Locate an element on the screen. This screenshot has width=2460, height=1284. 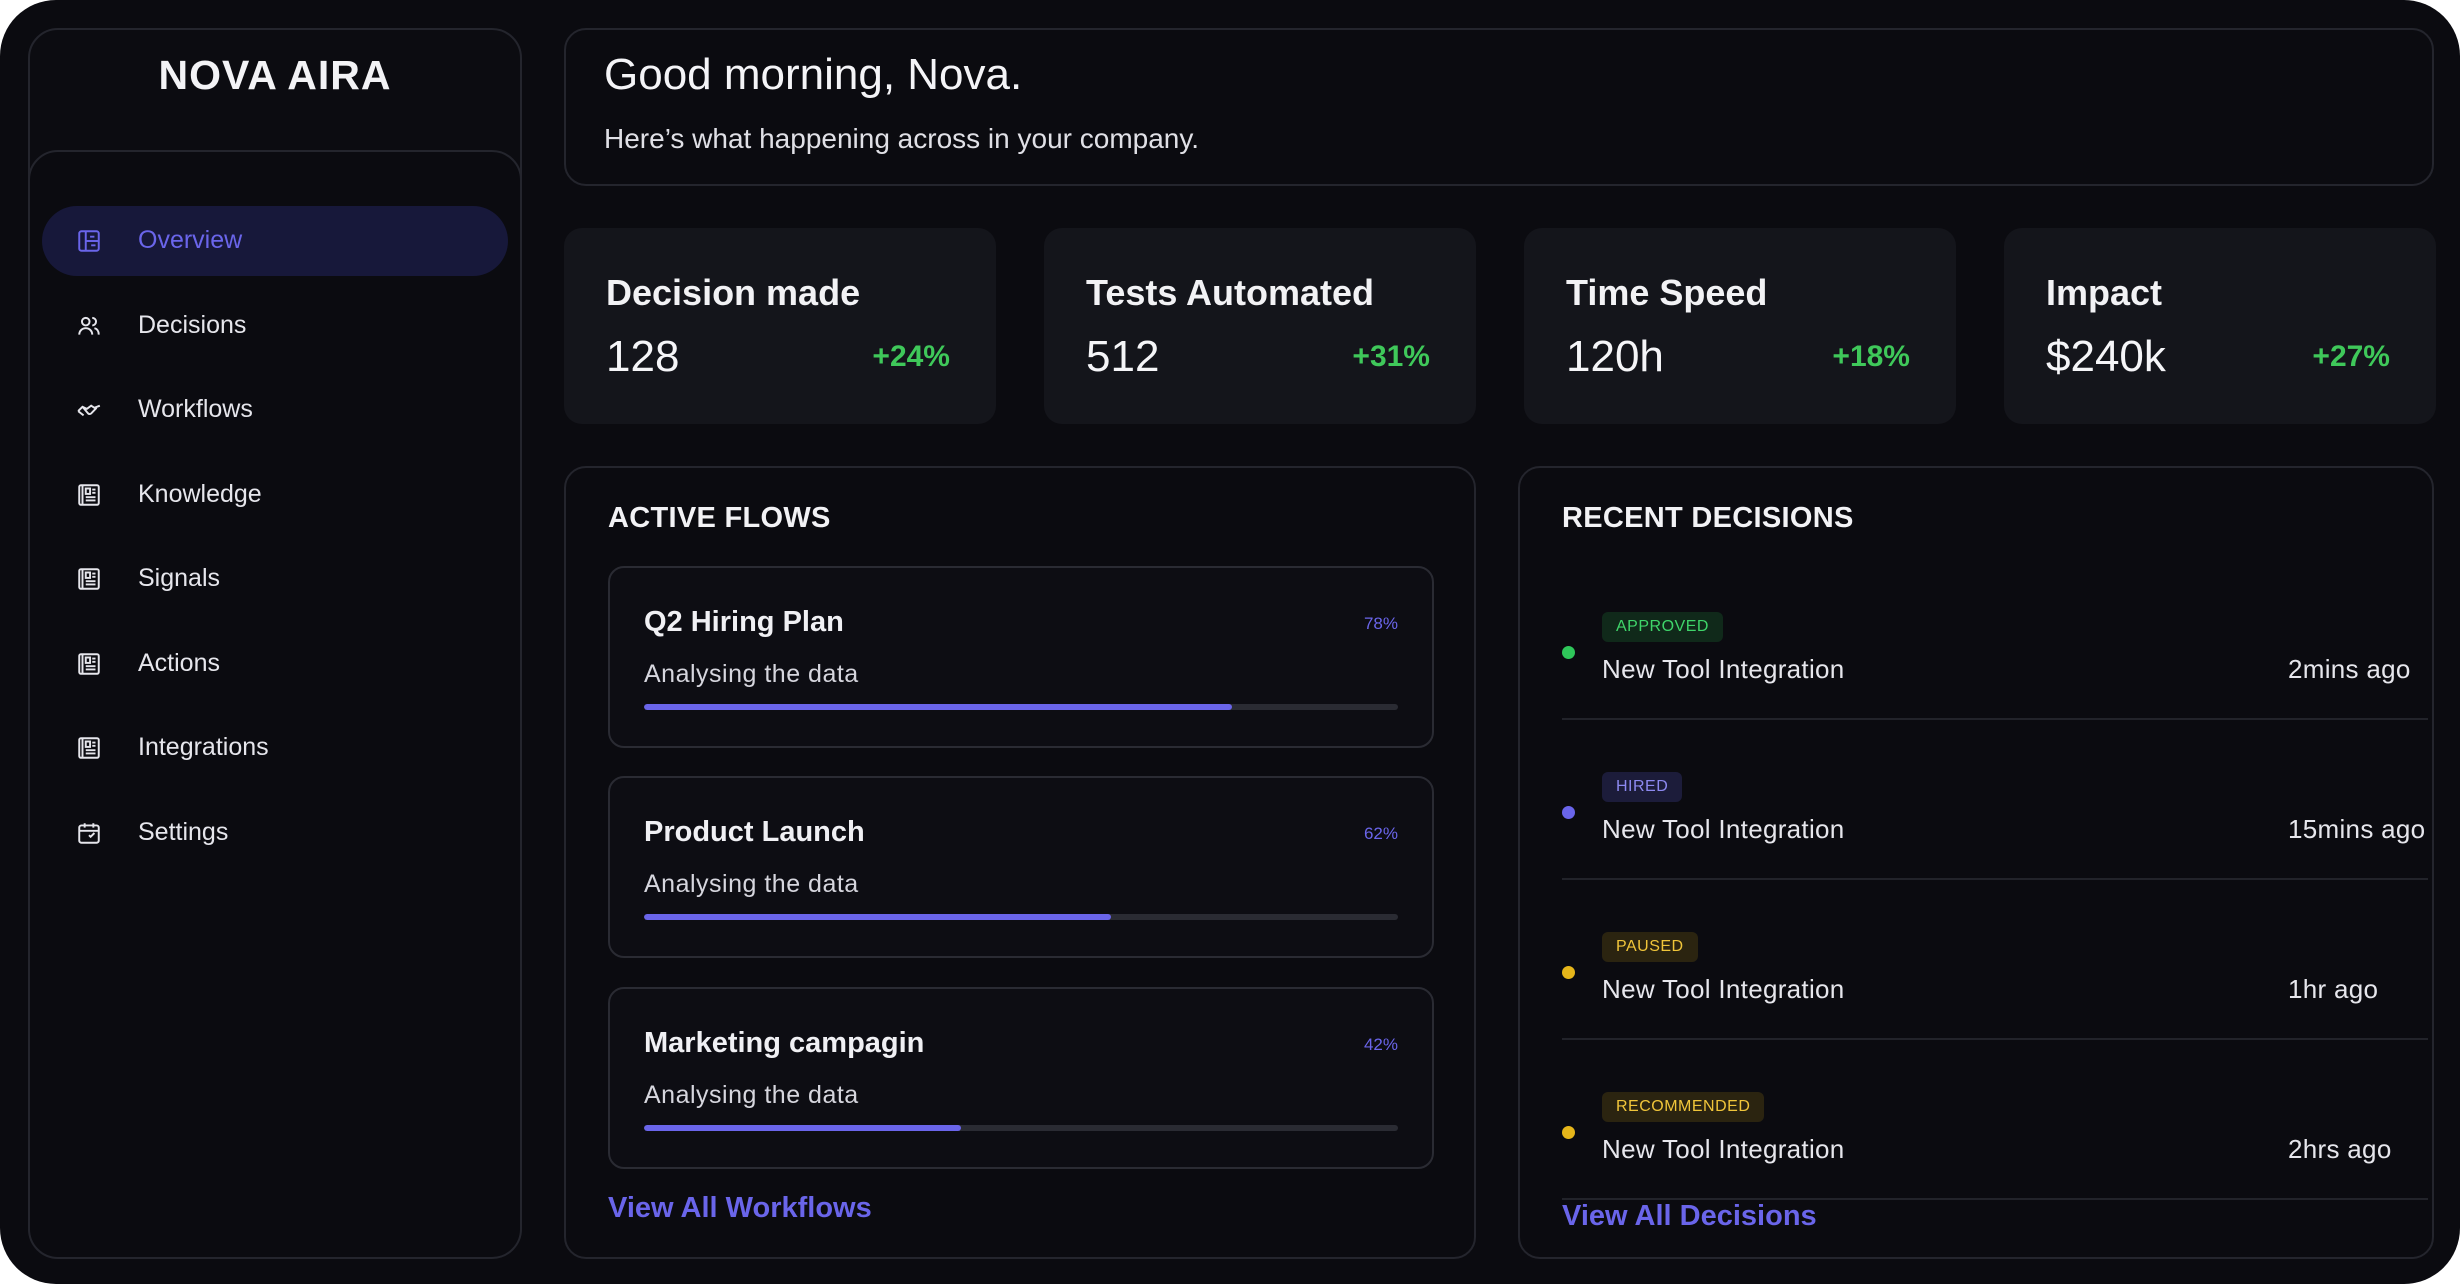
sidebar-item-knowledge: Knowledge is located at coordinates (275, 495).